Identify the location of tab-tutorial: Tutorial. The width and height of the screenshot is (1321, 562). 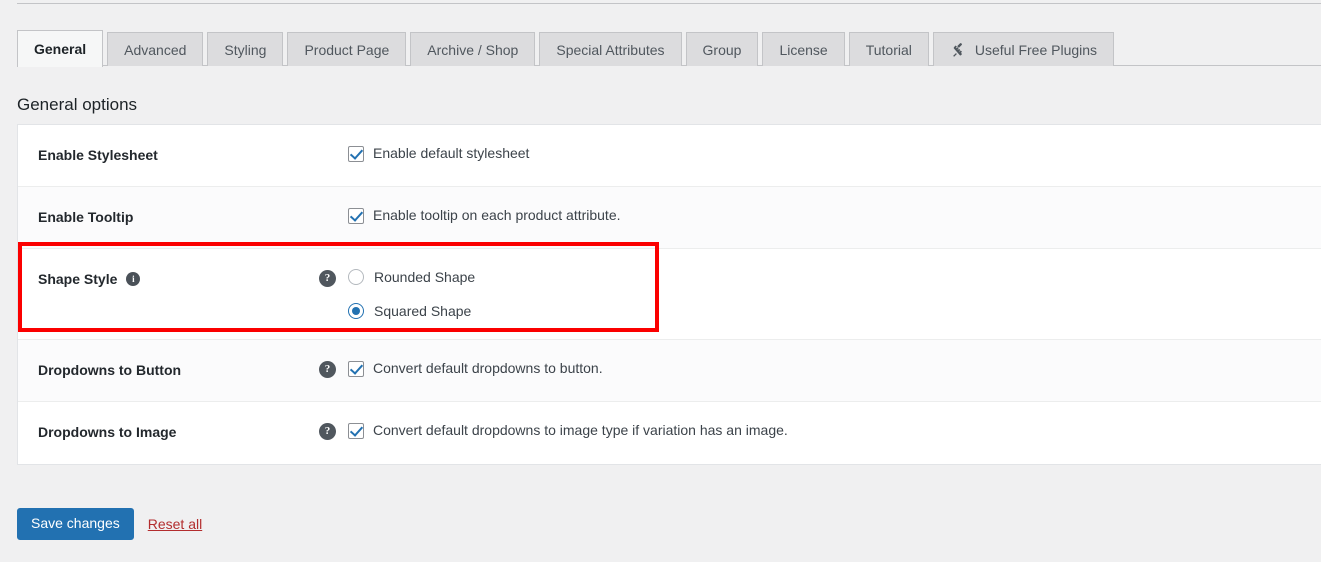
(888, 49).